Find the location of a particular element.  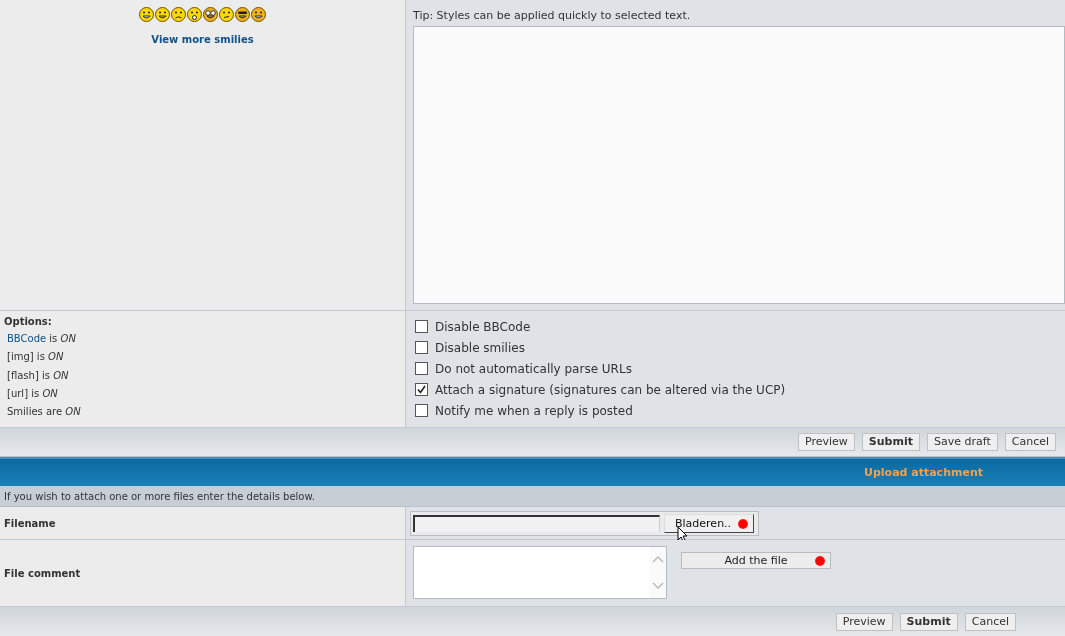

section-title: Upload attachment is located at coordinates (923, 472).